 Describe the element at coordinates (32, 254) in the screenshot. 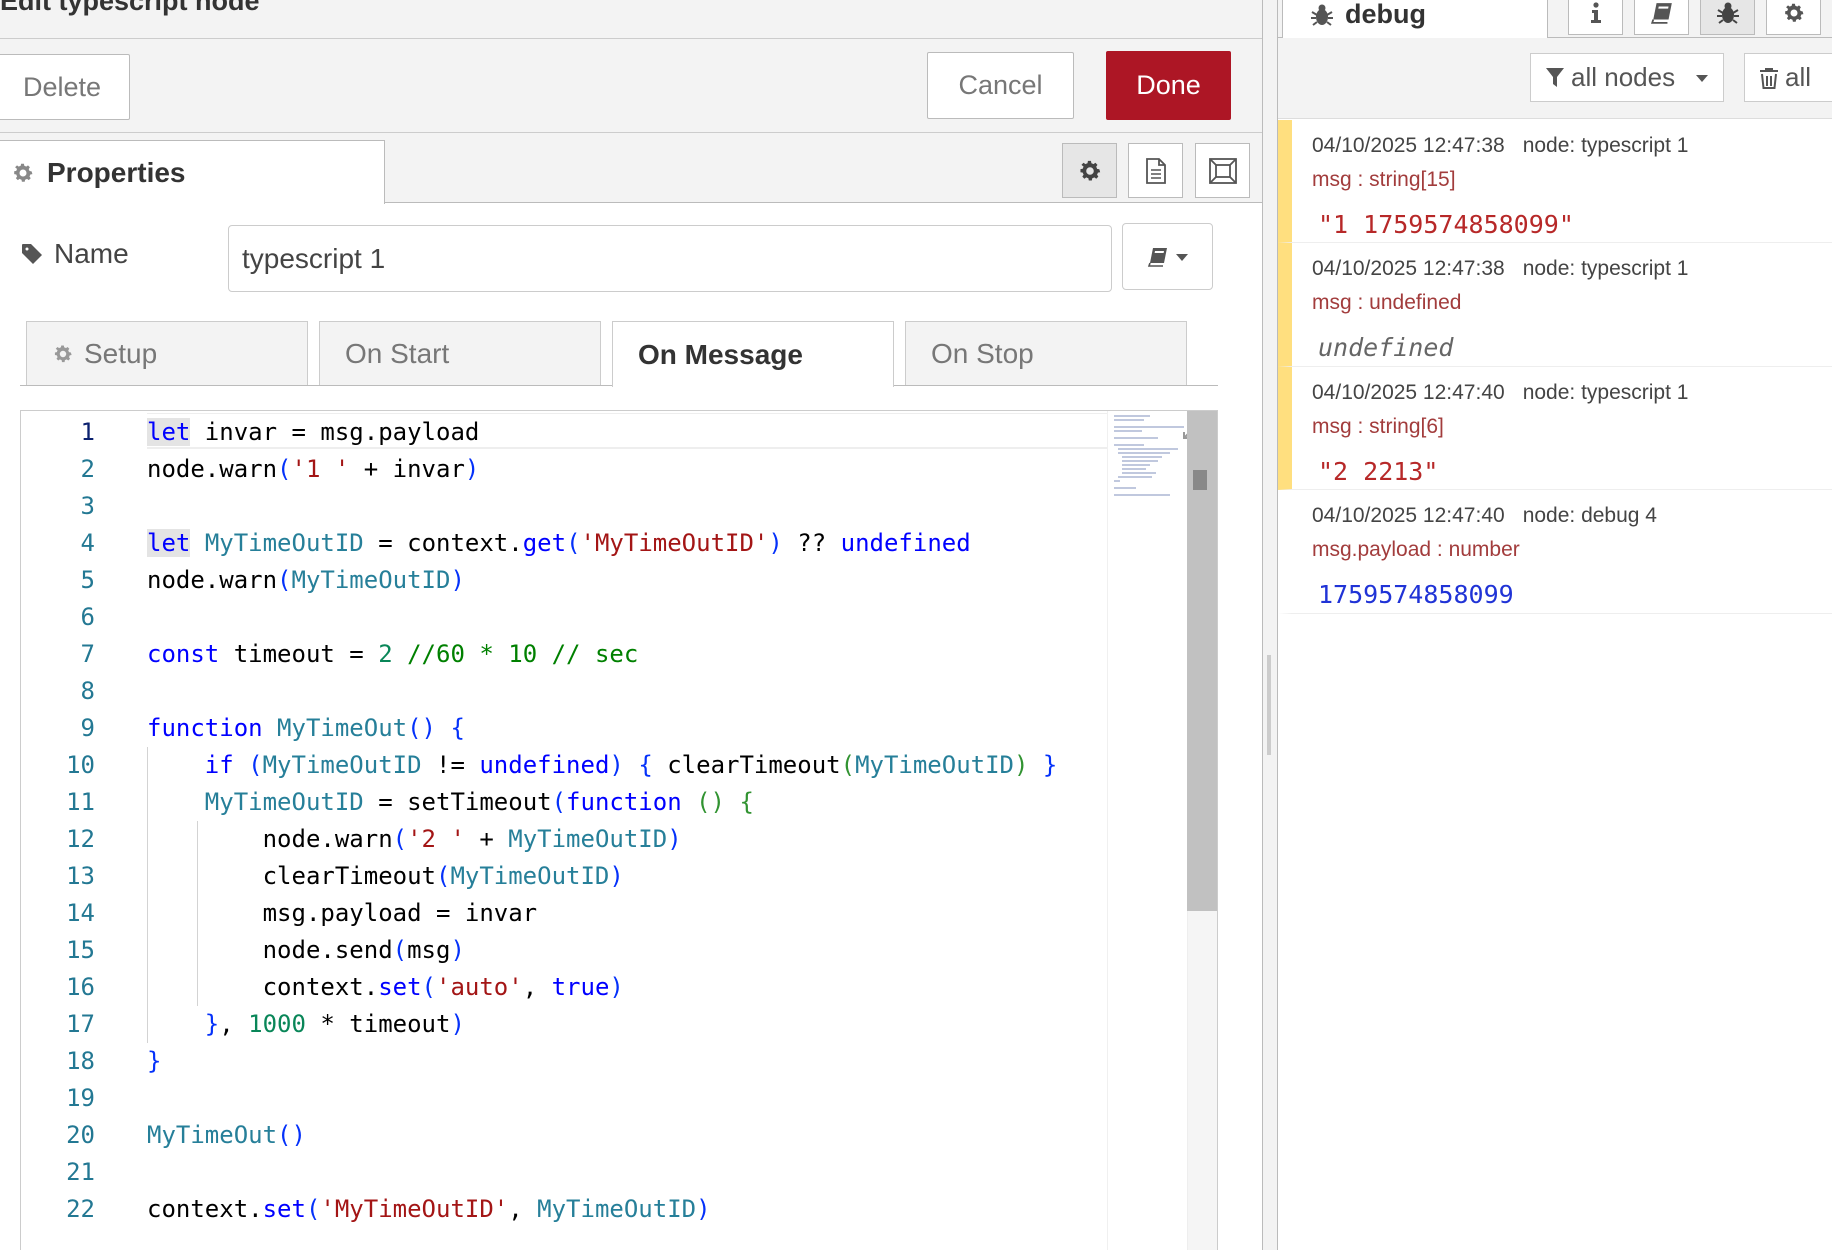

I see `tag-icon` at that location.